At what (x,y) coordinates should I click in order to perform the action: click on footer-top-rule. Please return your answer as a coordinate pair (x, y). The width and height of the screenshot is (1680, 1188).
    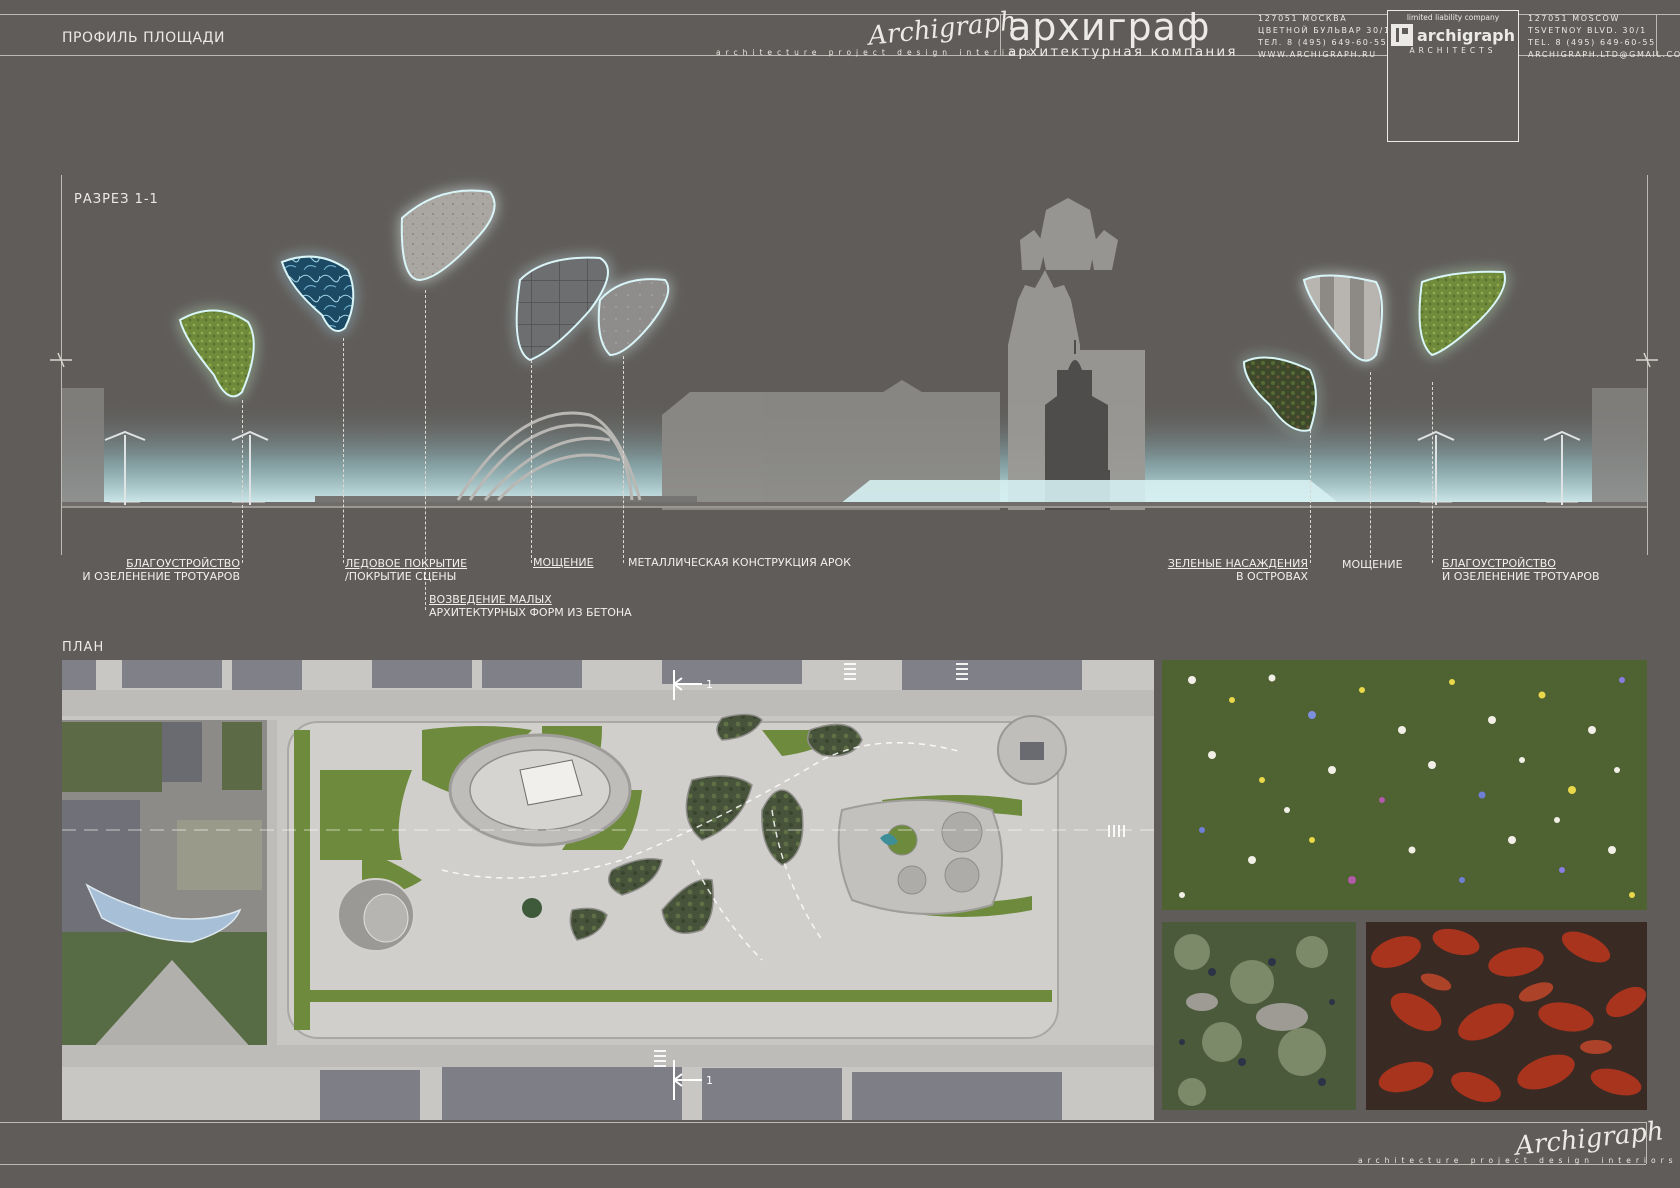
    Looking at the image, I should click on (823, 1122).